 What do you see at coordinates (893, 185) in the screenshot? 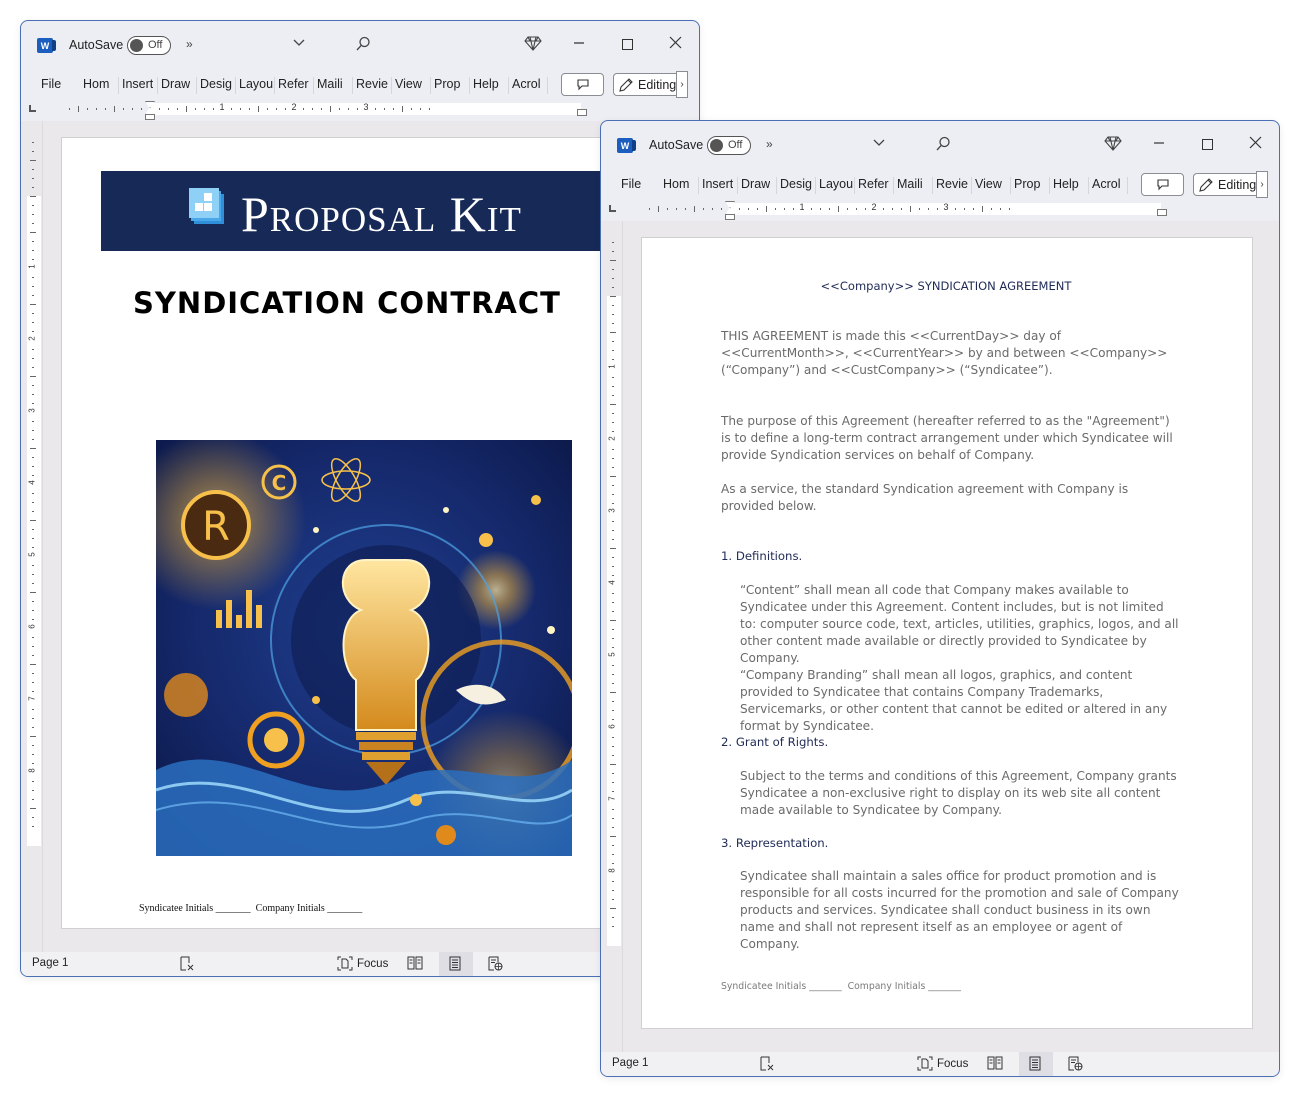
I see `ribbon-separator` at bounding box center [893, 185].